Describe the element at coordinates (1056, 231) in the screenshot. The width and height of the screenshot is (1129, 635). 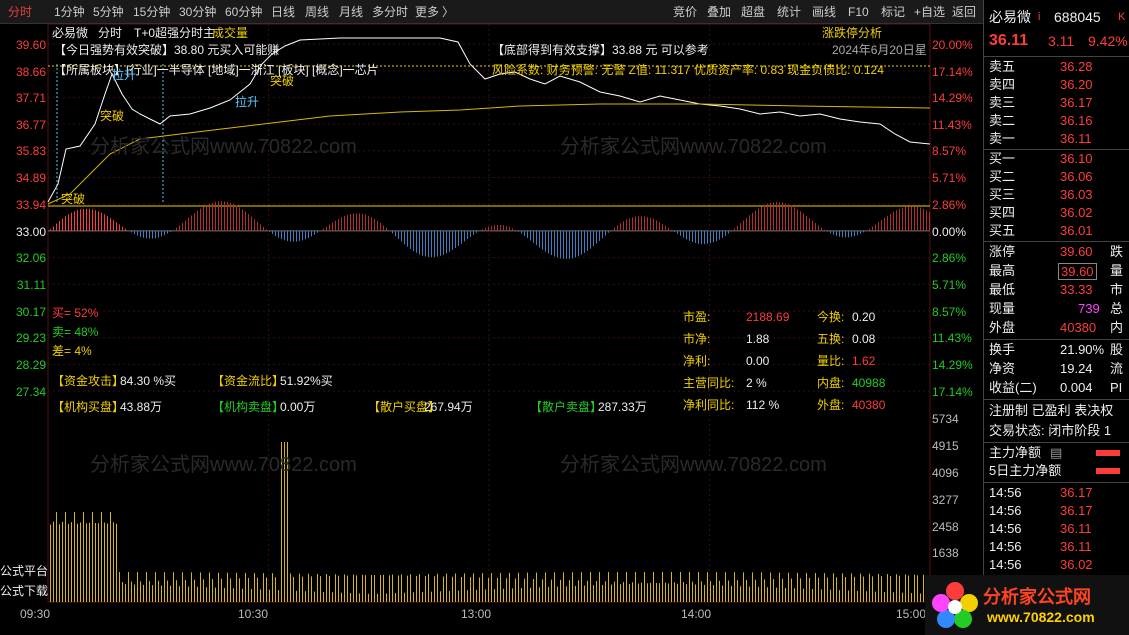
I see `bid-row: 买五 36.01` at that location.